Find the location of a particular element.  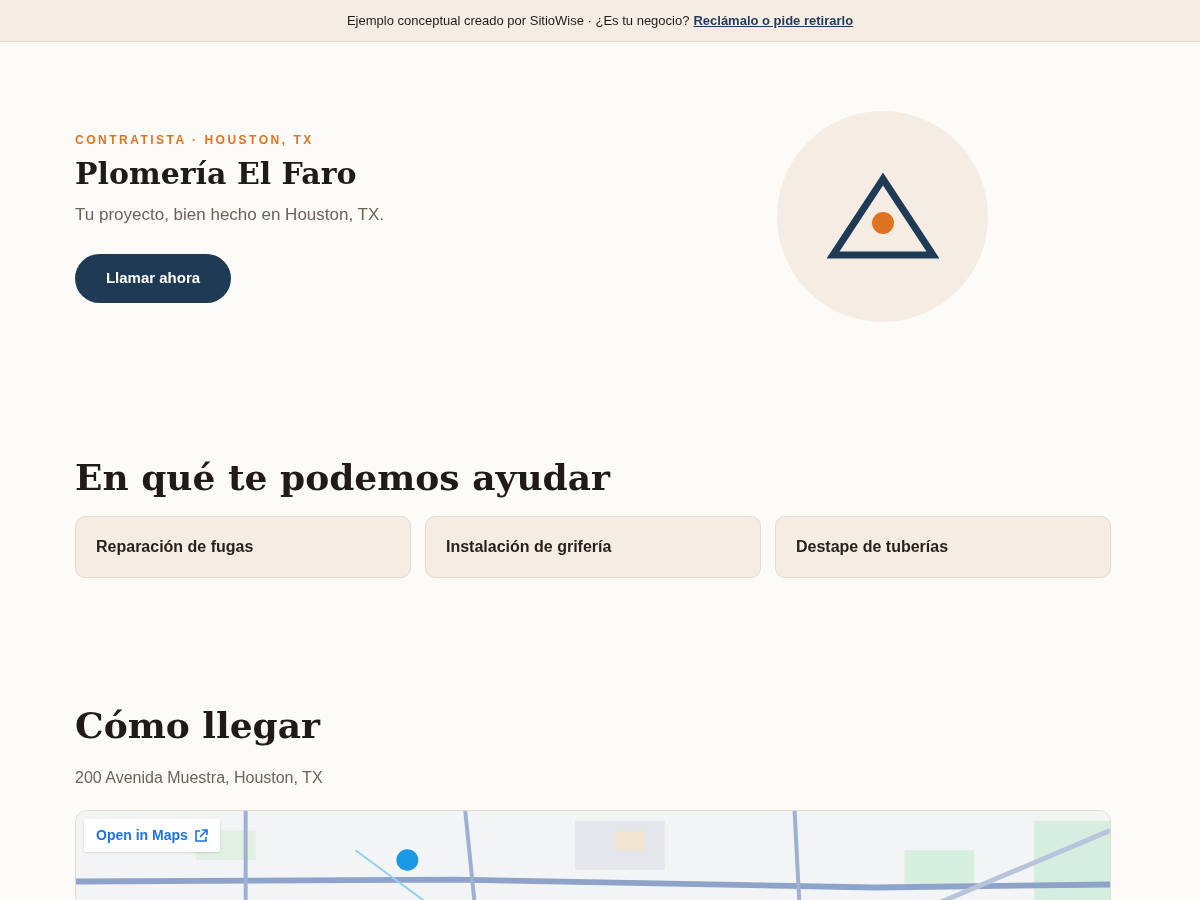

service-card: Reparación de fugas is located at coordinates (243, 547).